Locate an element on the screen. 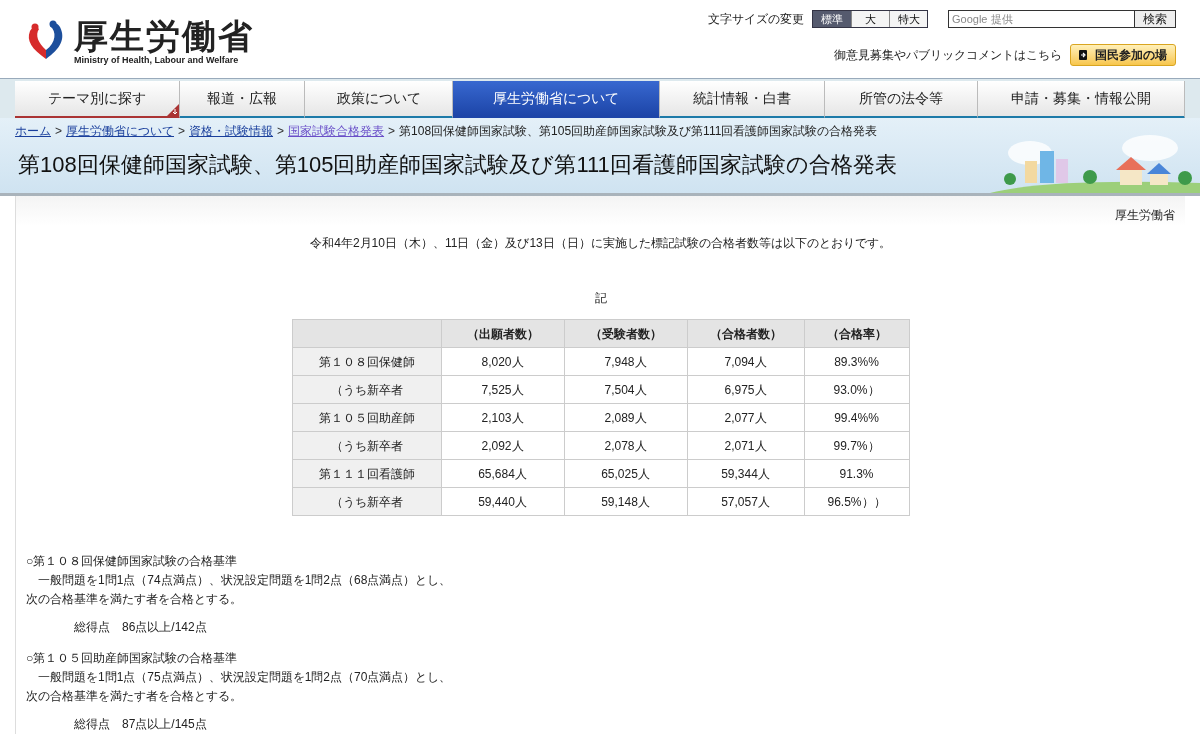 The width and height of the screenshot is (1200, 740). nav-tab: 厚生労働省について is located at coordinates (556, 100).